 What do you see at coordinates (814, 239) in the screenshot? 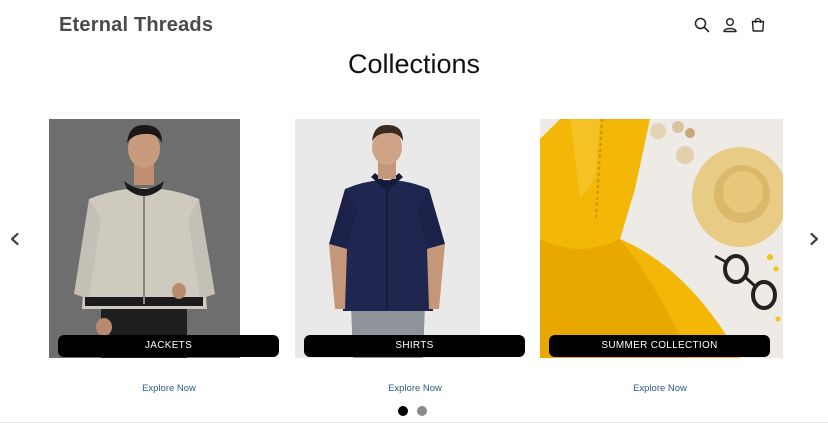
I see `chevron-right-icon` at bounding box center [814, 239].